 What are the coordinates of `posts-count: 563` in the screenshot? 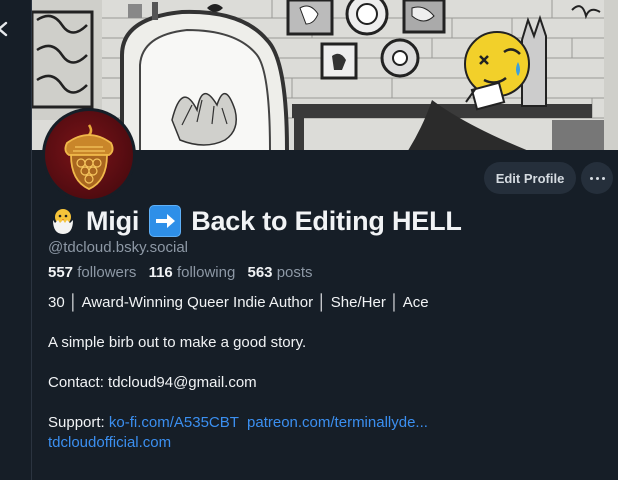 It's located at (260, 272).